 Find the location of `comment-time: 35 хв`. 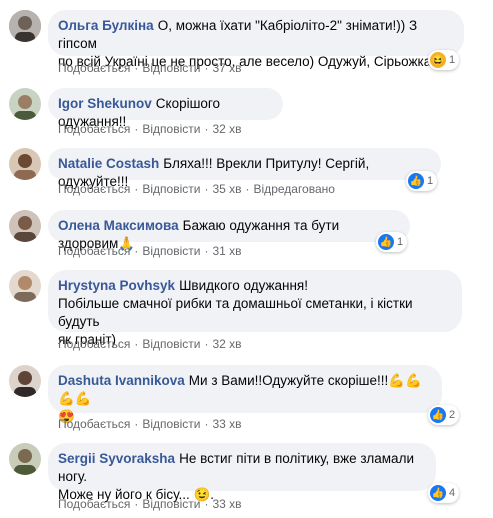

comment-time: 35 хв is located at coordinates (226, 189).